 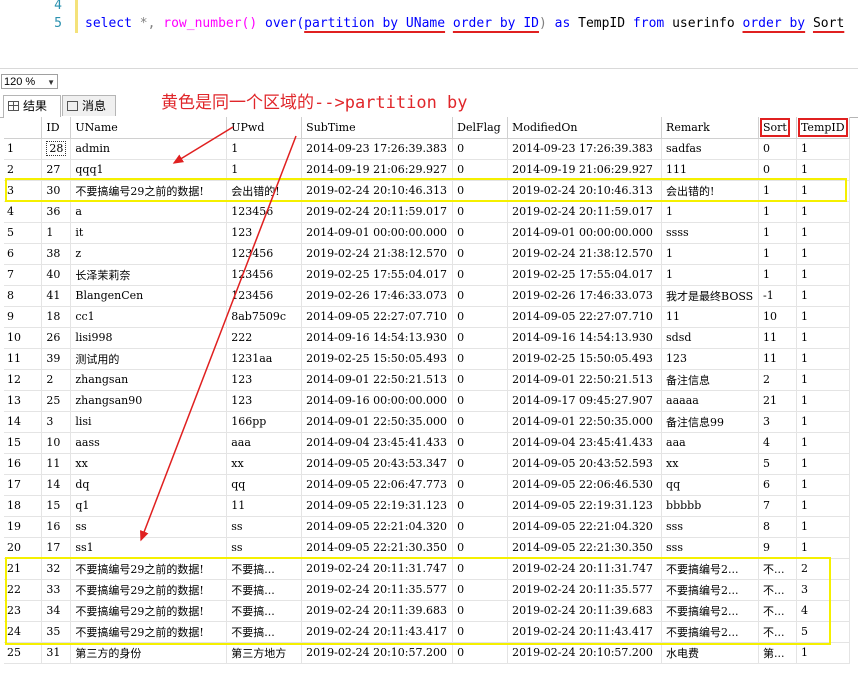 What do you see at coordinates (585, 422) in the screenshot?
I see `table-cell: 2014-09-01 22:50:35.000` at bounding box center [585, 422].